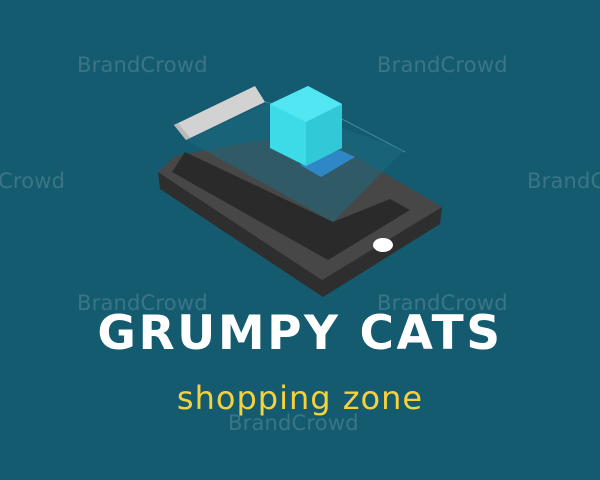 This screenshot has width=600, height=480. I want to click on brand-tagline: shopping zone, so click(300, 398).